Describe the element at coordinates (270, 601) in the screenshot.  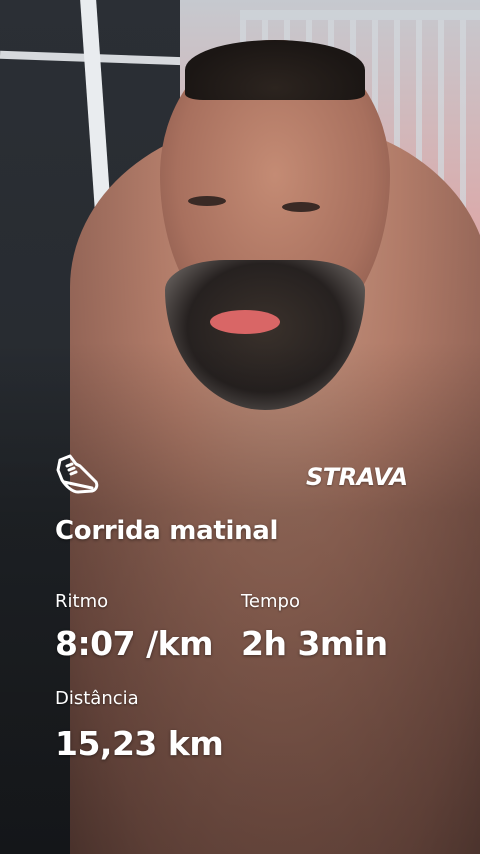
I see `time-label: Tempo` at that location.